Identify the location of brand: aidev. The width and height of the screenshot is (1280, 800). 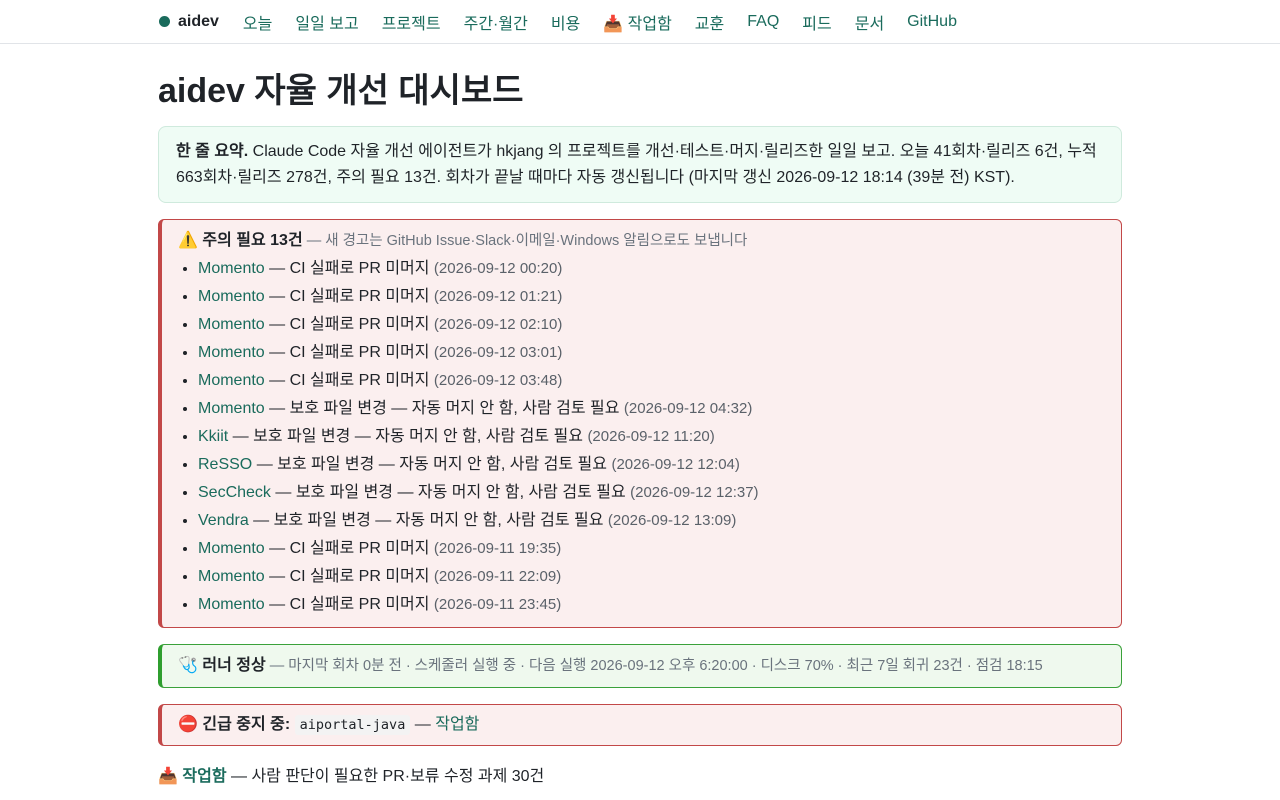
(189, 22).